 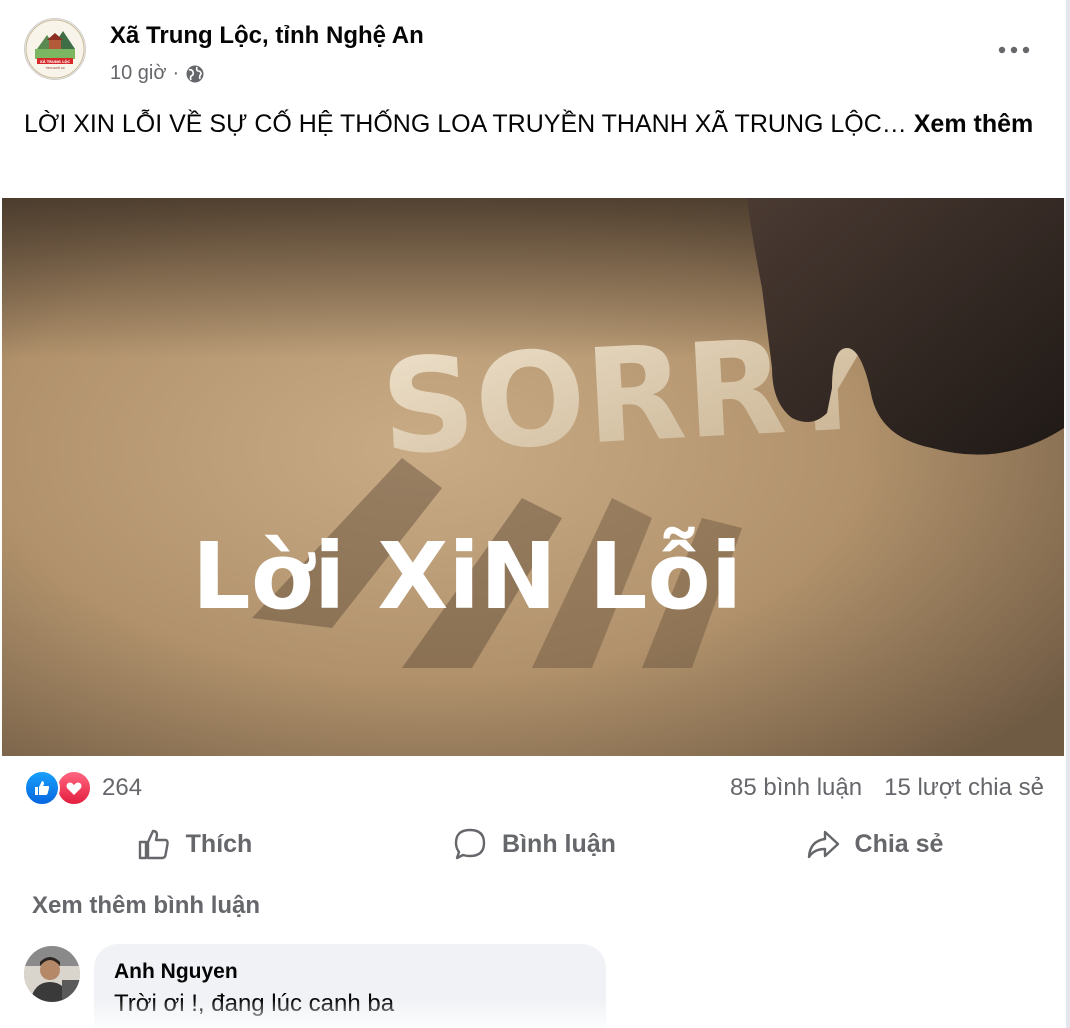 I want to click on like-button: Thích, so click(x=194, y=844).